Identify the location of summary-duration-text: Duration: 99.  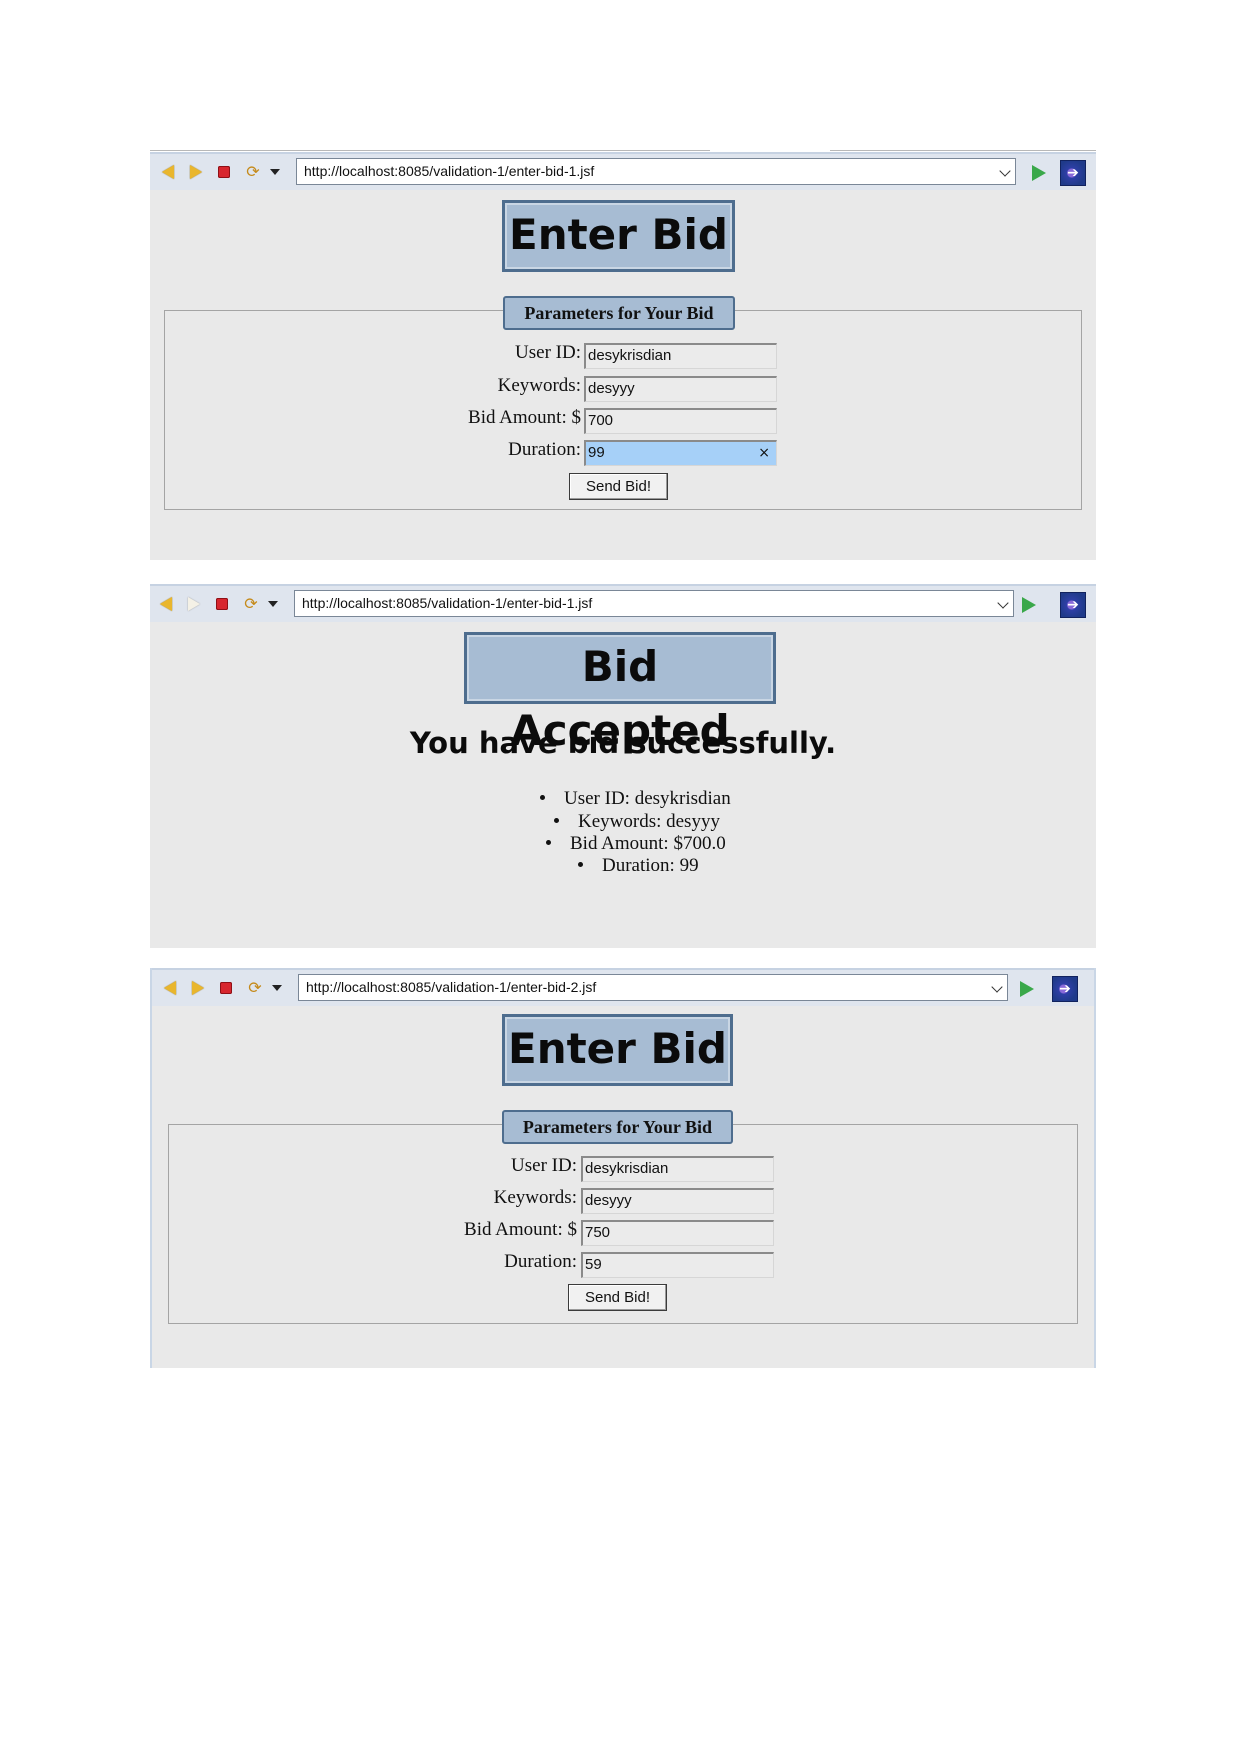
(650, 865).